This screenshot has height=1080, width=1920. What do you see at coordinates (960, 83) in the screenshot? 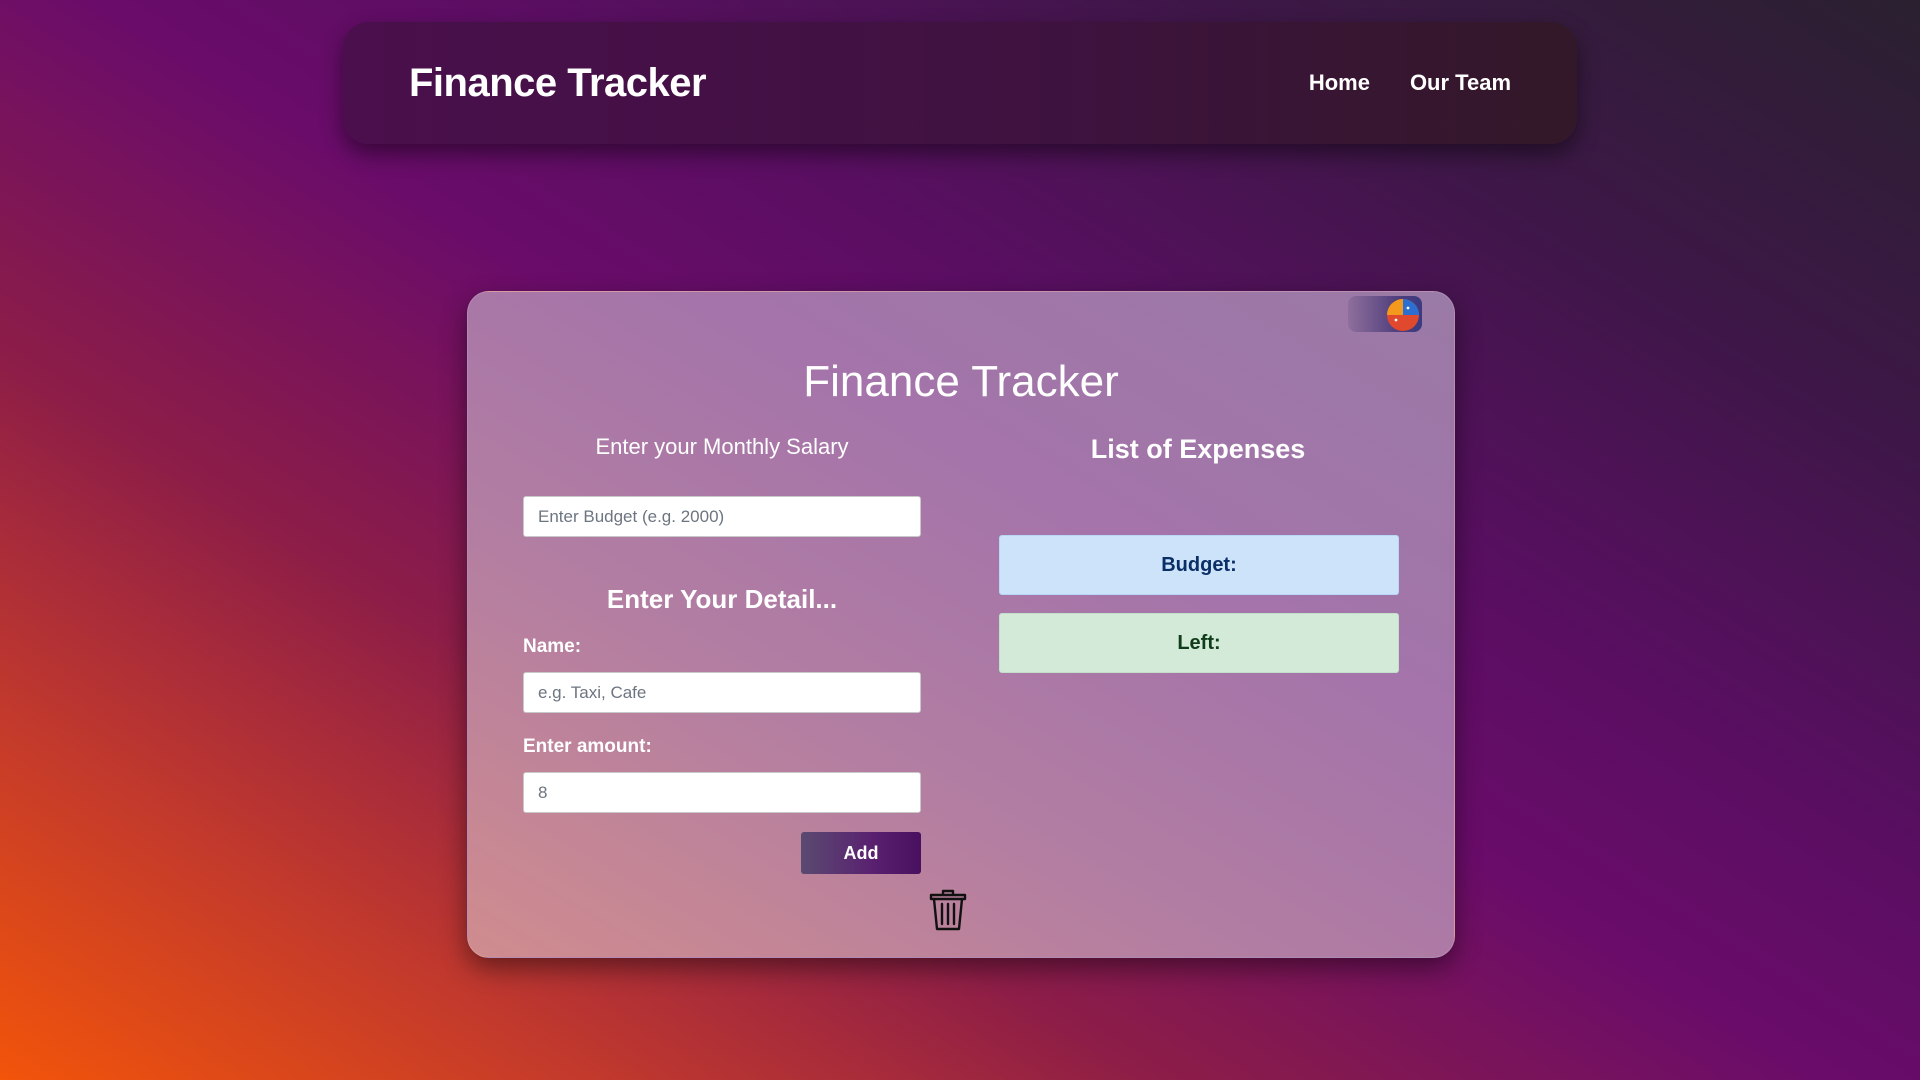
I see `top-navbar: Finance Tracker Home Our Team` at bounding box center [960, 83].